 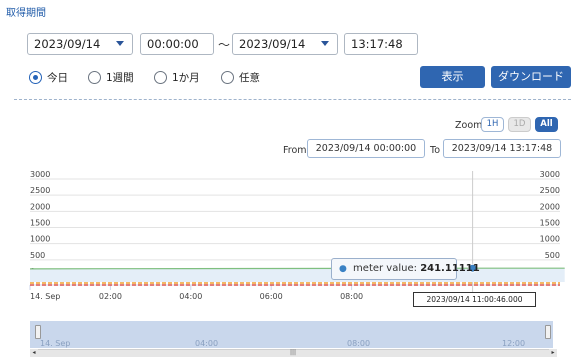 I want to click on x-tick-label: 14. Sep, so click(x=45, y=296).